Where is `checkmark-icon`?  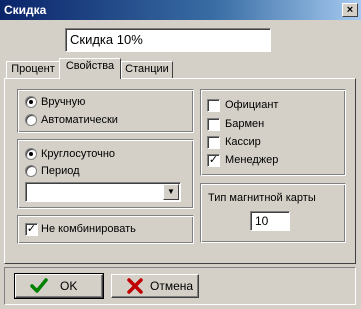
checkmark-icon is located at coordinates (39, 285).